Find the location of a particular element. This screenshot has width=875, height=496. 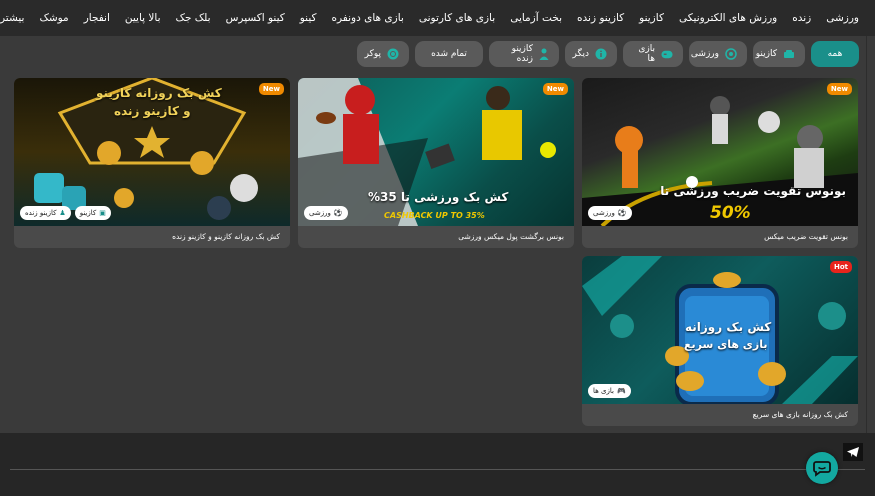

card-tags: 🎮 بازی ها is located at coordinates (609, 391).